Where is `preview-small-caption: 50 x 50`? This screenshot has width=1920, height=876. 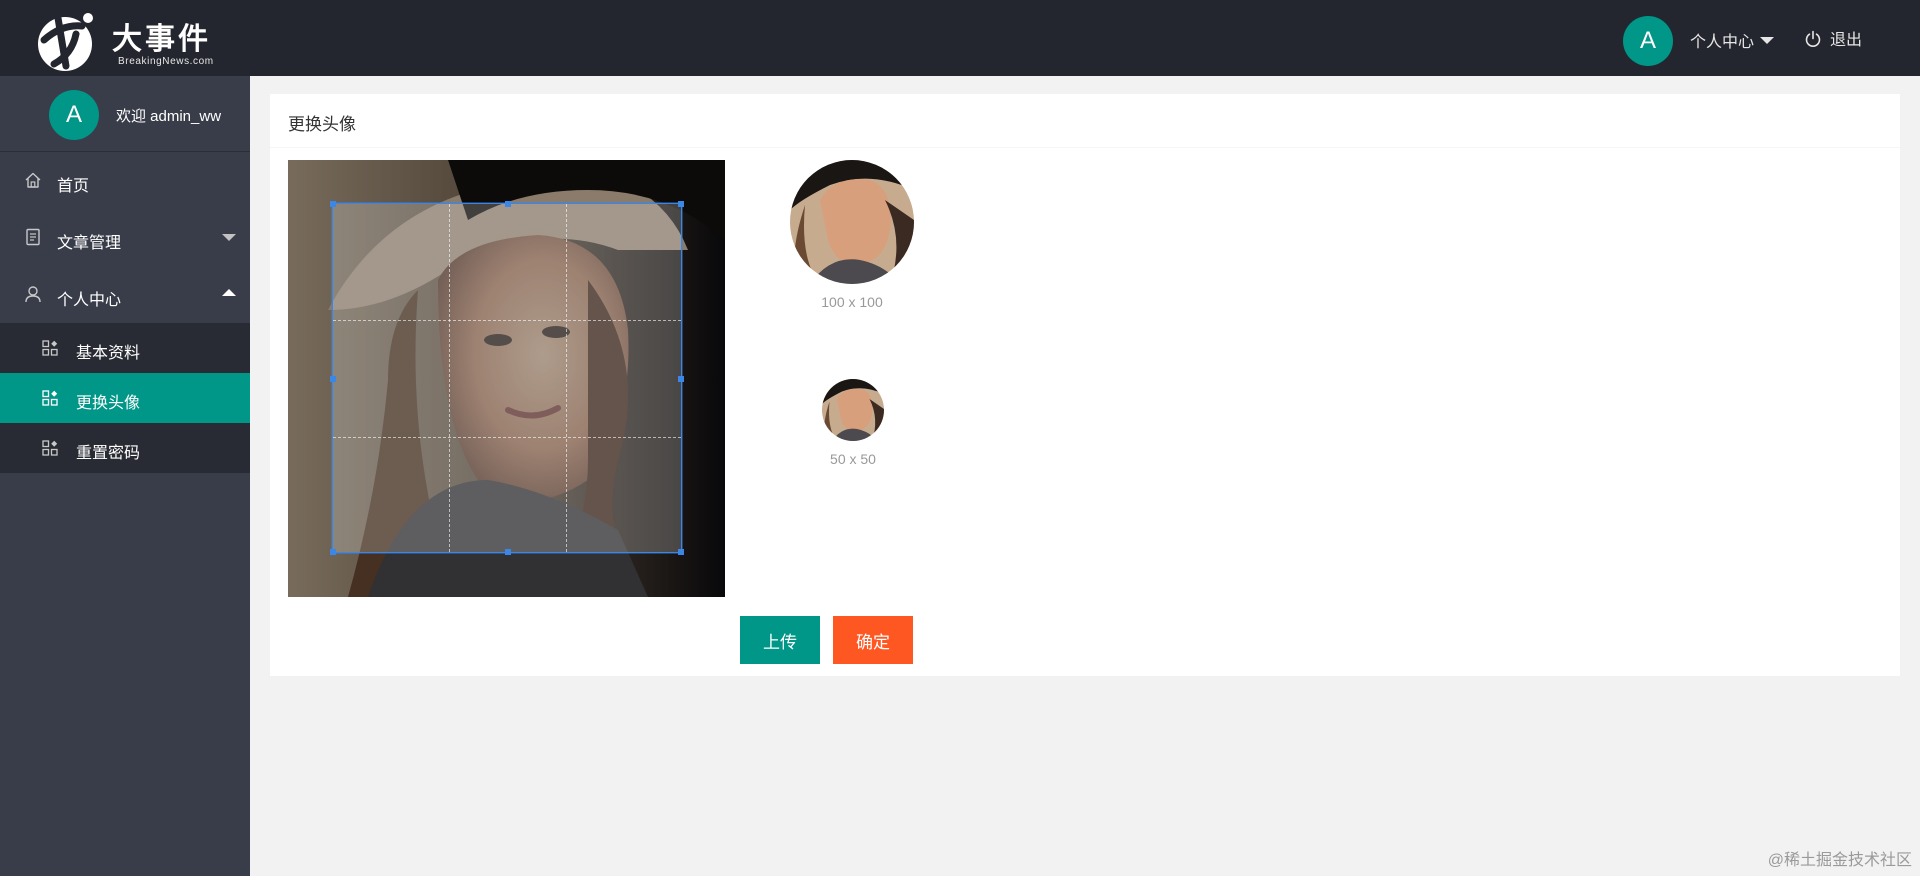 preview-small-caption: 50 x 50 is located at coordinates (853, 459).